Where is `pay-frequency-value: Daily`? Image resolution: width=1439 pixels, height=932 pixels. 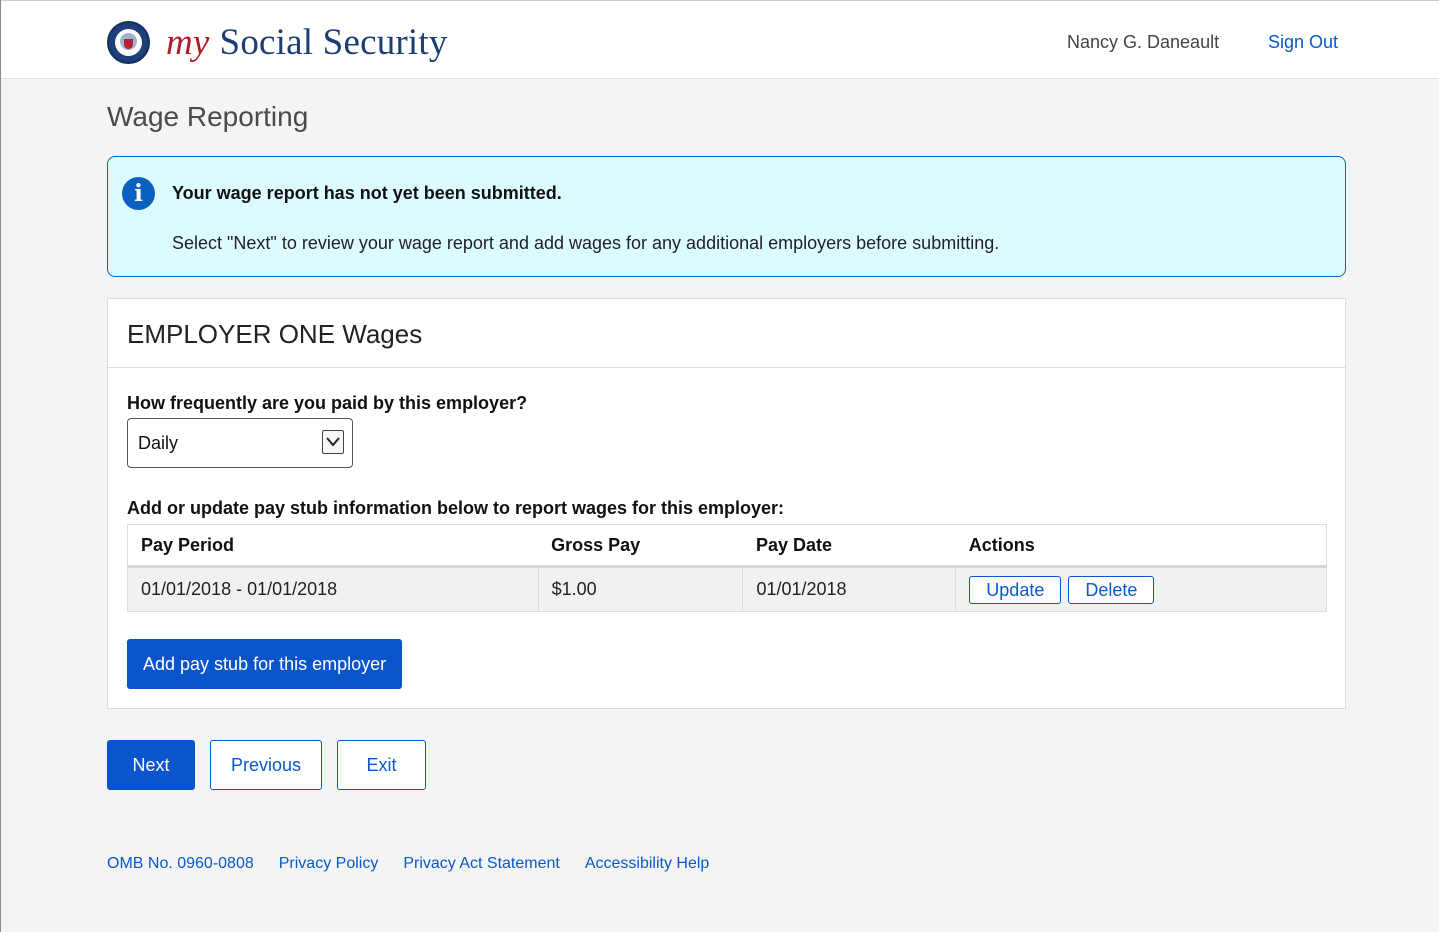
pay-frequency-value: Daily is located at coordinates (158, 443).